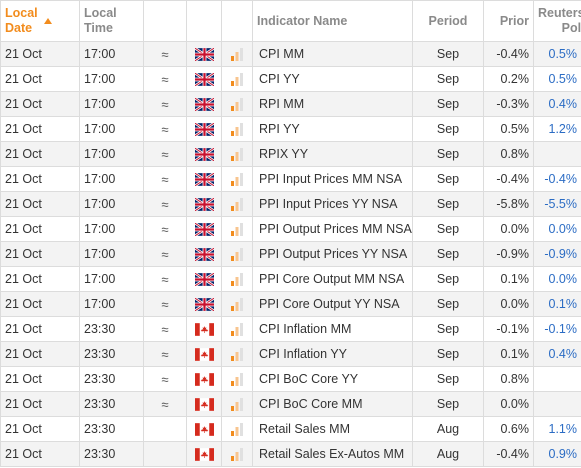  Describe the element at coordinates (100, 20) in the screenshot. I see `local-time-label: Local Time` at that location.